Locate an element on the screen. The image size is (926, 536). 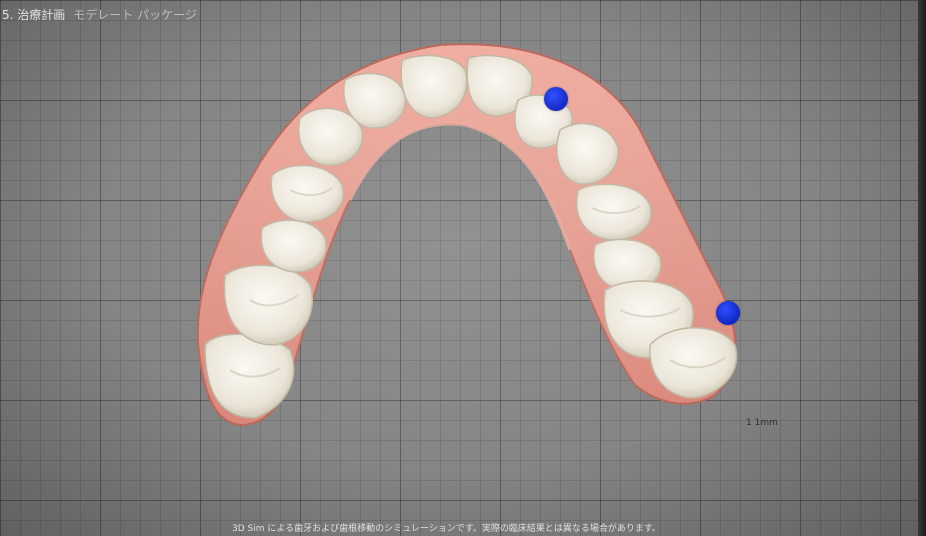
attachment-marker-upper is located at coordinates (556, 99).